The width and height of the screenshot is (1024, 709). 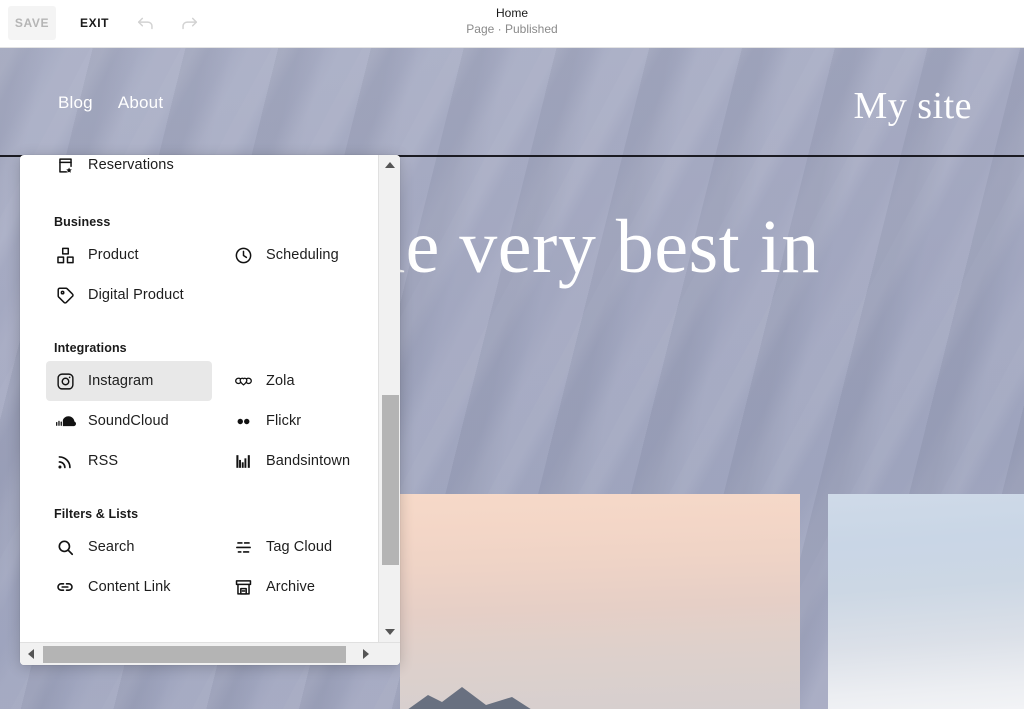 I want to click on block-item-zola: Zola, so click(x=307, y=381).